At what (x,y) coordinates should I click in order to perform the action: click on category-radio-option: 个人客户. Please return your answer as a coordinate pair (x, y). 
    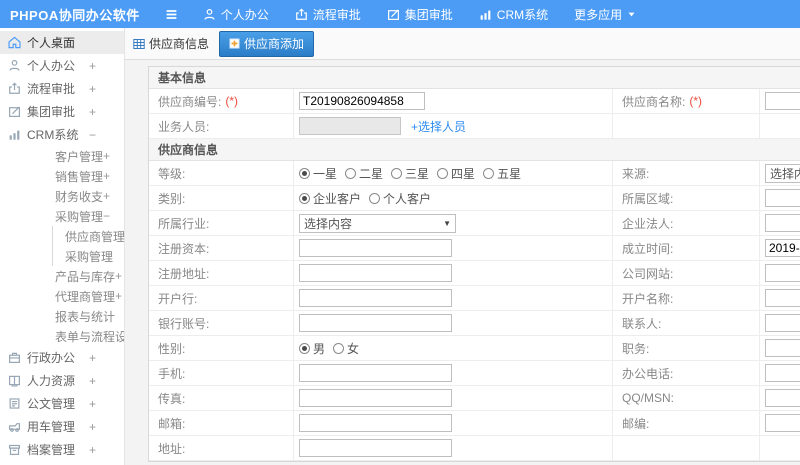
    Looking at the image, I should click on (400, 198).